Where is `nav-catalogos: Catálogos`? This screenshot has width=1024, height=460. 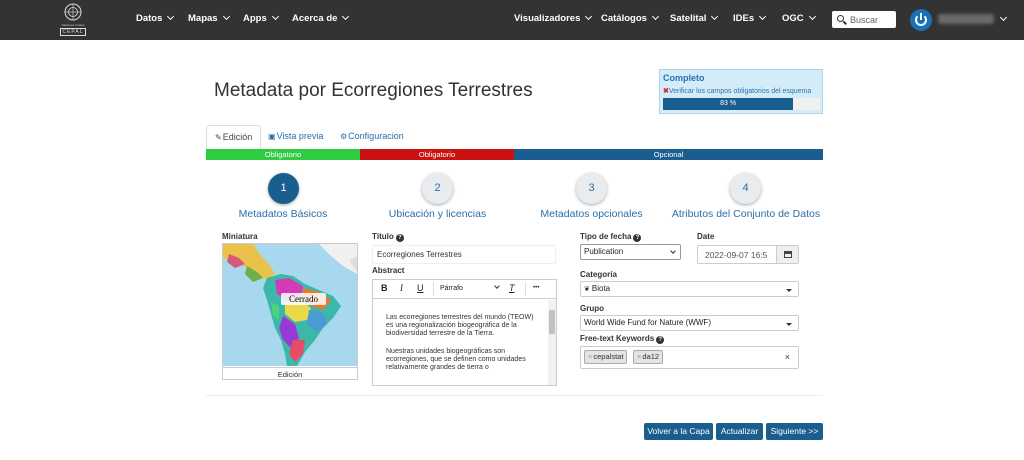
nav-catalogos: Catálogos is located at coordinates (630, 18).